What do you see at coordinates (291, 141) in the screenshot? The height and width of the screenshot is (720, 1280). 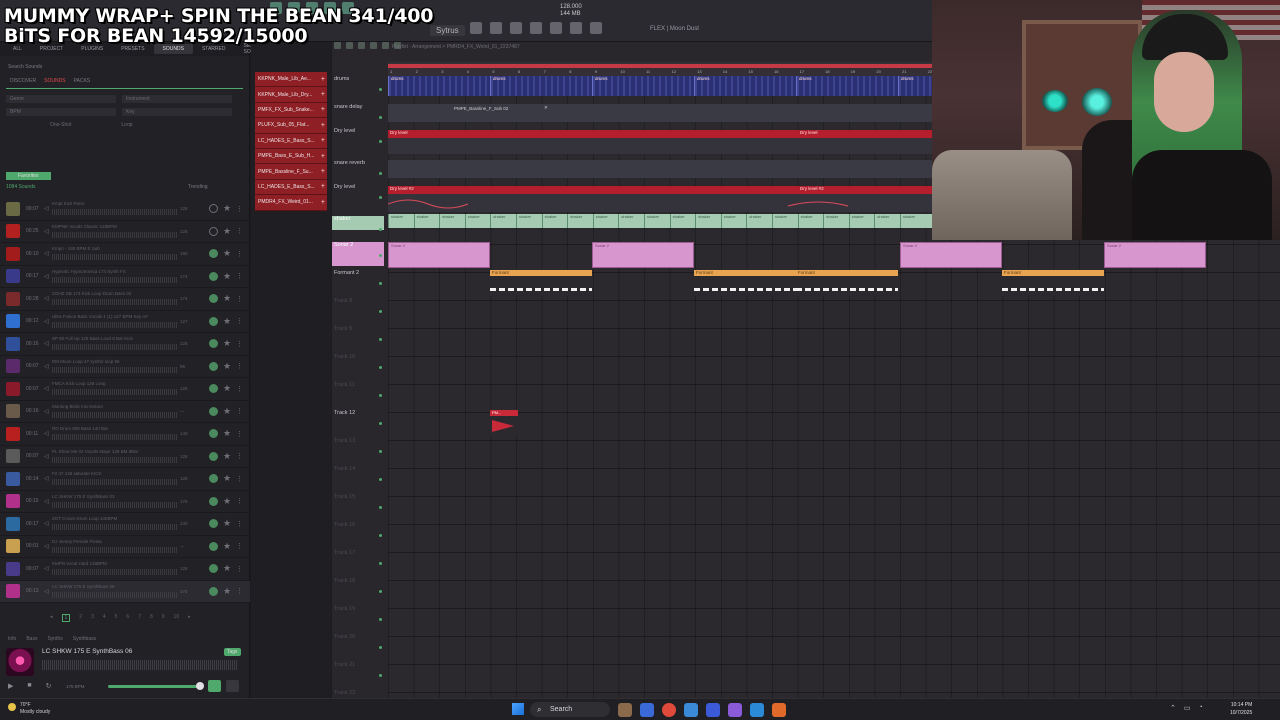 I see `channel-button: LC_HADES_E_Bass_S... +` at bounding box center [291, 141].